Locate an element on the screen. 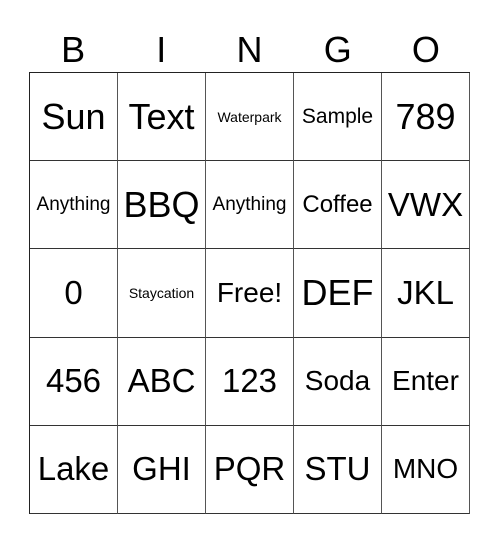 This screenshot has height=544, width=500. bingo-header: B I N G O is located at coordinates (249, 50).